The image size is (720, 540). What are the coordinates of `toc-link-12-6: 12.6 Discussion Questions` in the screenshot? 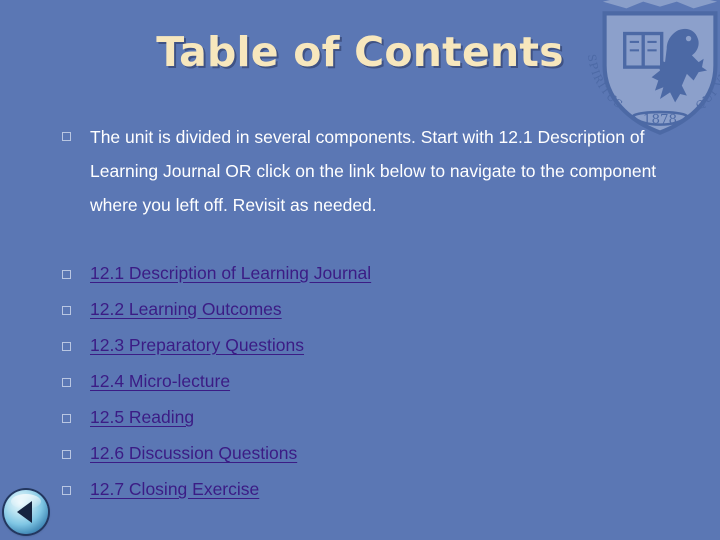 It's located at (193, 453).